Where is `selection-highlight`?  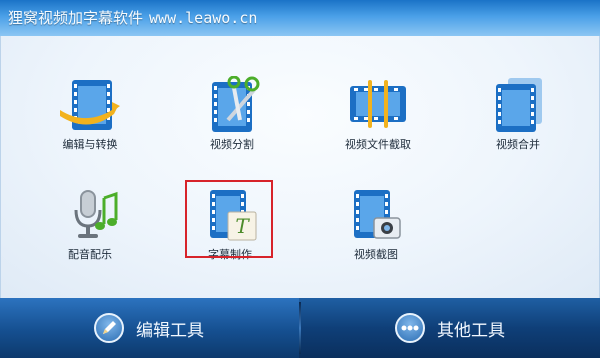
selection-highlight is located at coordinates (229, 219).